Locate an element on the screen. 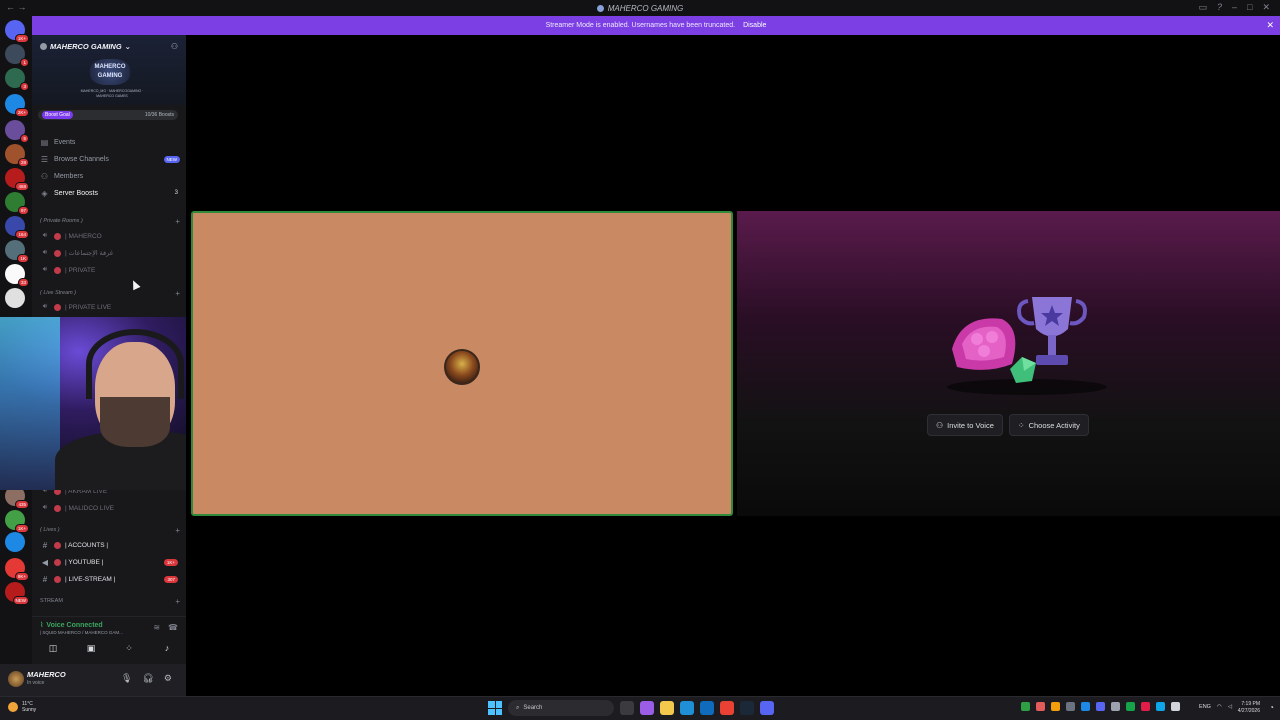  taskbar-search: ⌕ Search is located at coordinates (561, 708).